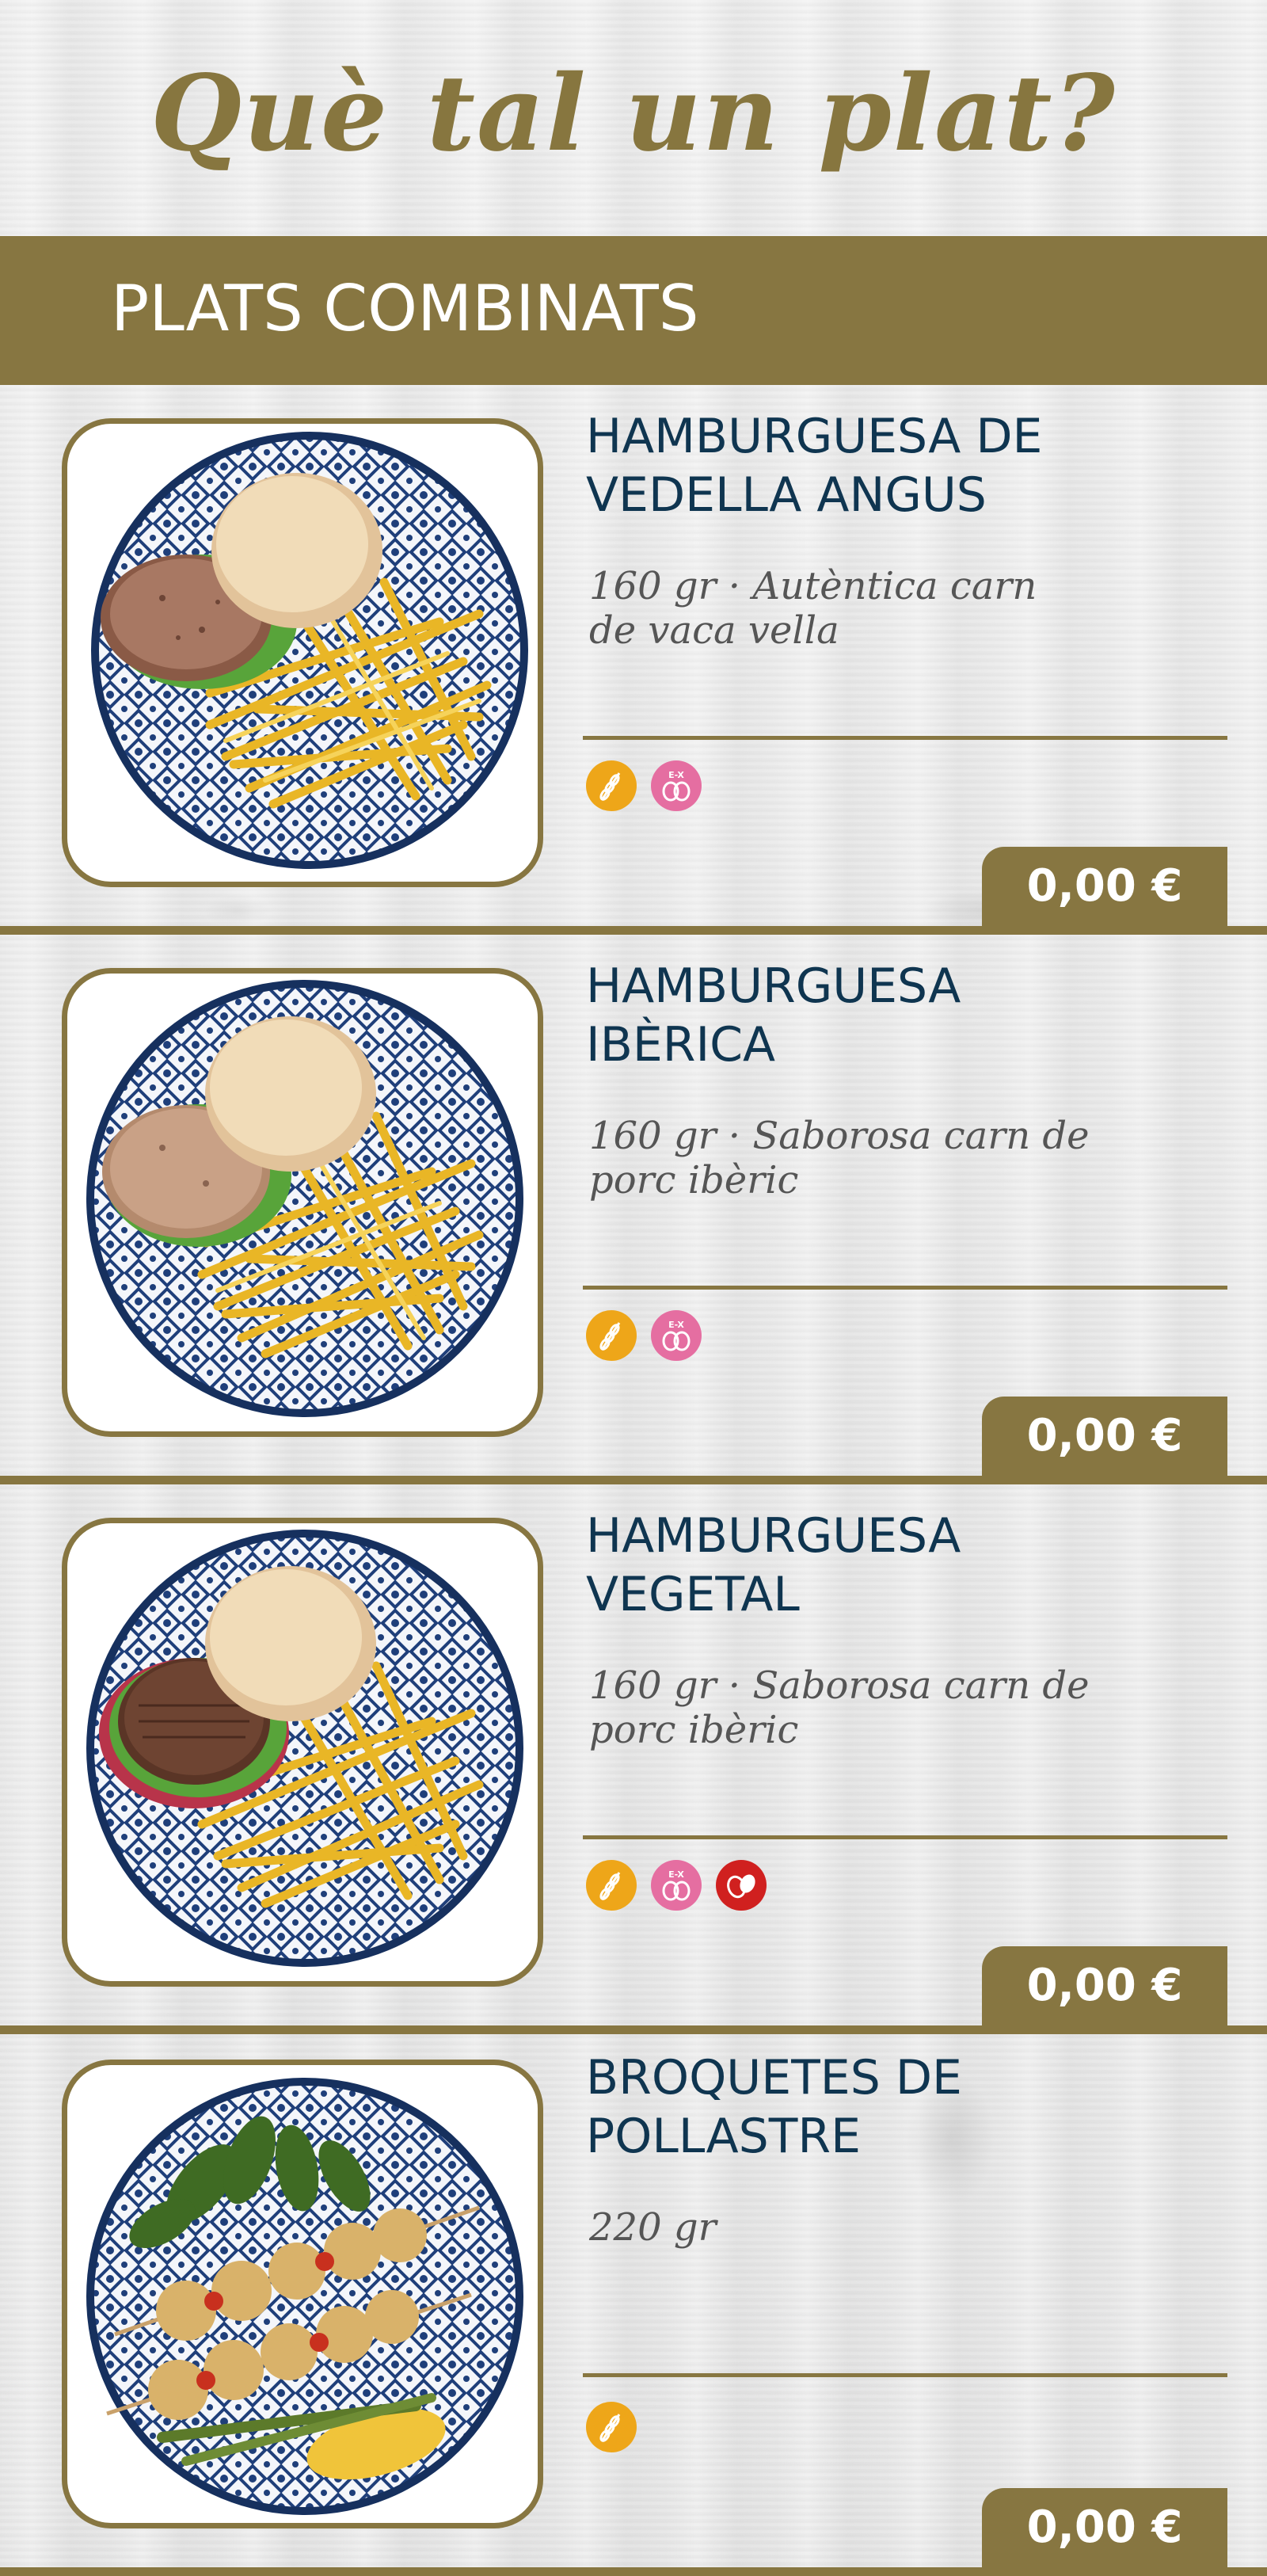 This screenshot has width=1267, height=2576. What do you see at coordinates (693, 1595) in the screenshot?
I see `item-name-line: VEGETAL` at bounding box center [693, 1595].